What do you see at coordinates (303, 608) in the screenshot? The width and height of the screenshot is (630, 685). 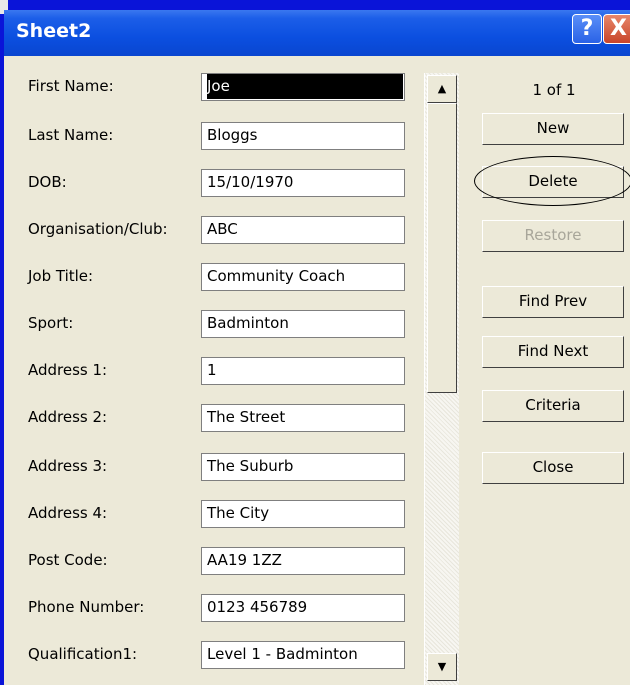 I see `phone-number-field: 0123 456789` at bounding box center [303, 608].